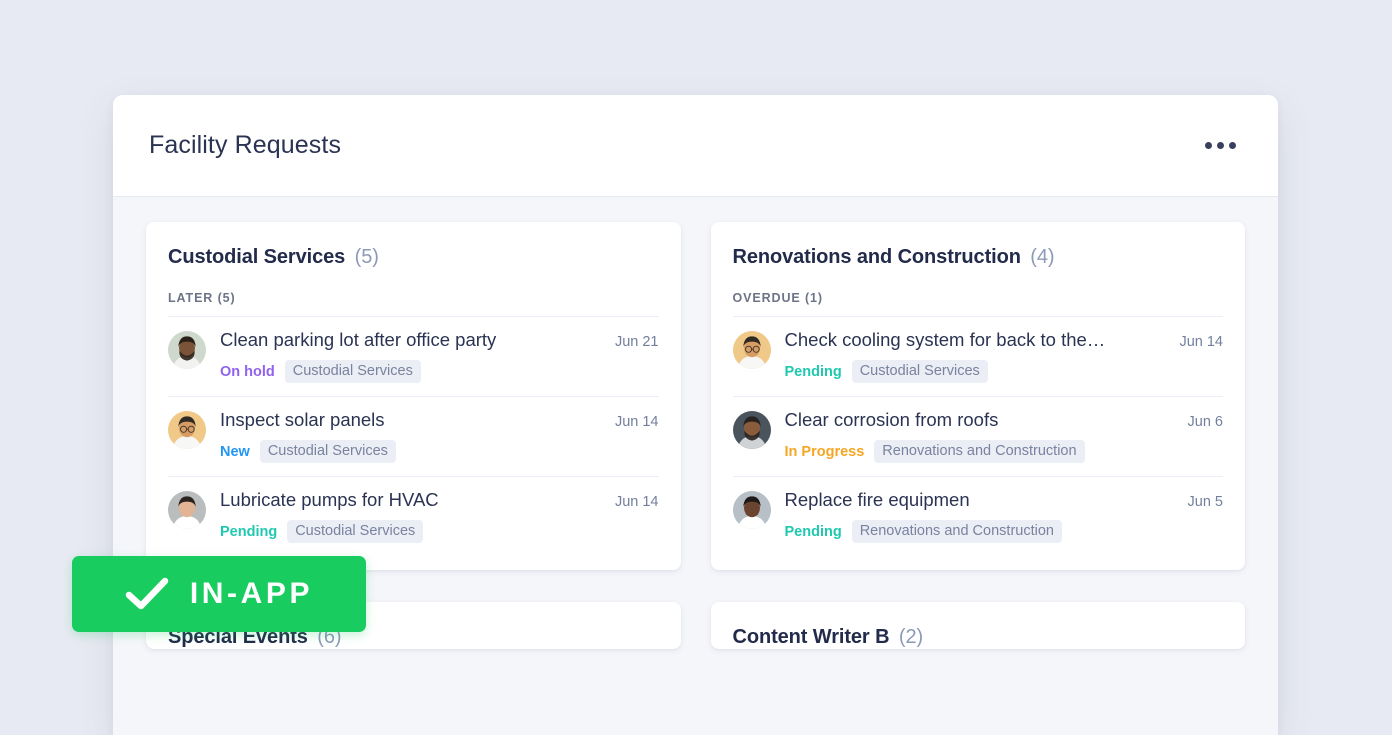  What do you see at coordinates (257, 257) in the screenshot?
I see `group-title-text: Custodial Services` at bounding box center [257, 257].